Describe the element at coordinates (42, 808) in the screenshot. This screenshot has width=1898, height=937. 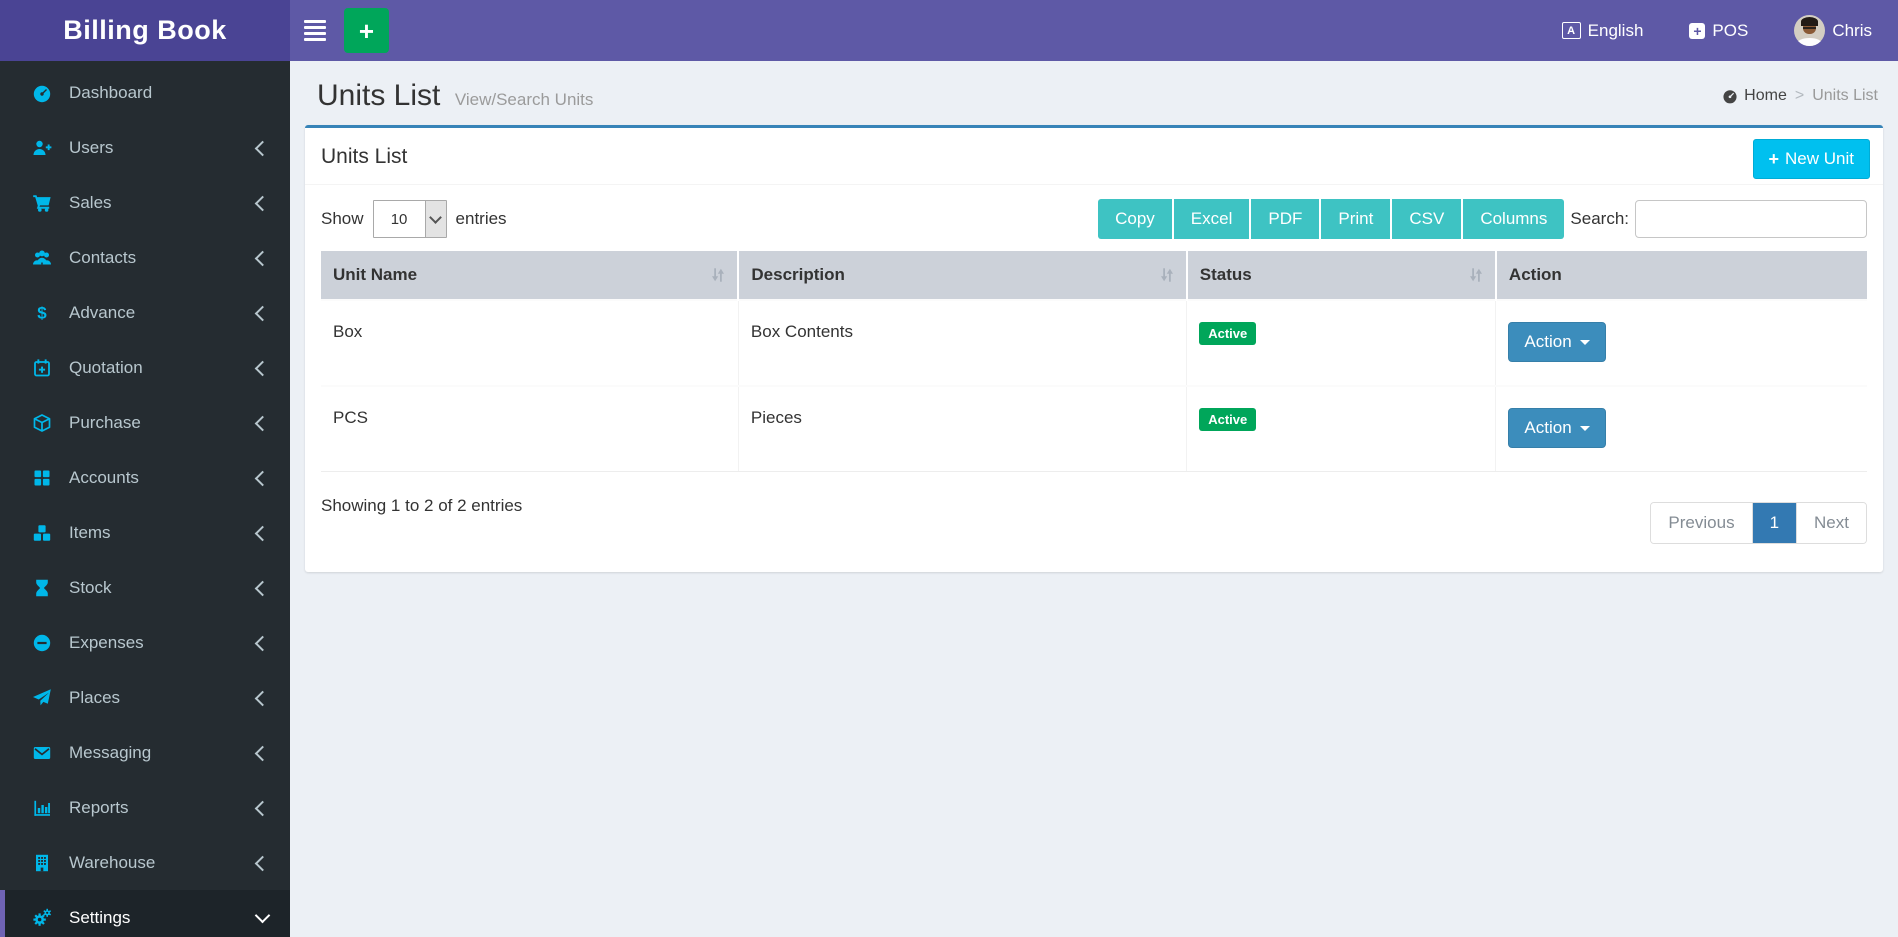
I see `bar-chart-icon` at that location.